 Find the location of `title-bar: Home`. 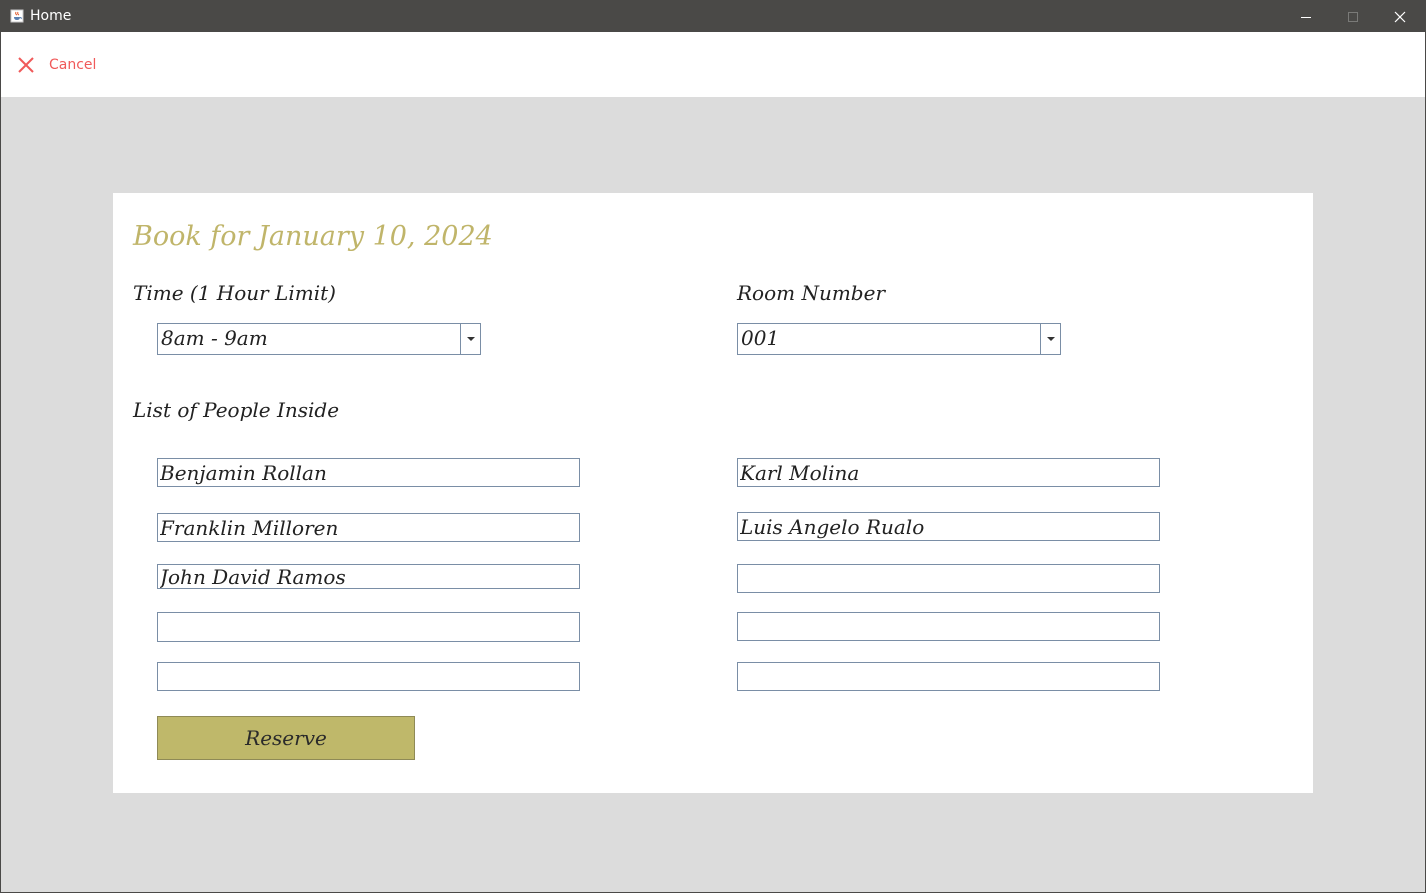

title-bar: Home is located at coordinates (713, 16).